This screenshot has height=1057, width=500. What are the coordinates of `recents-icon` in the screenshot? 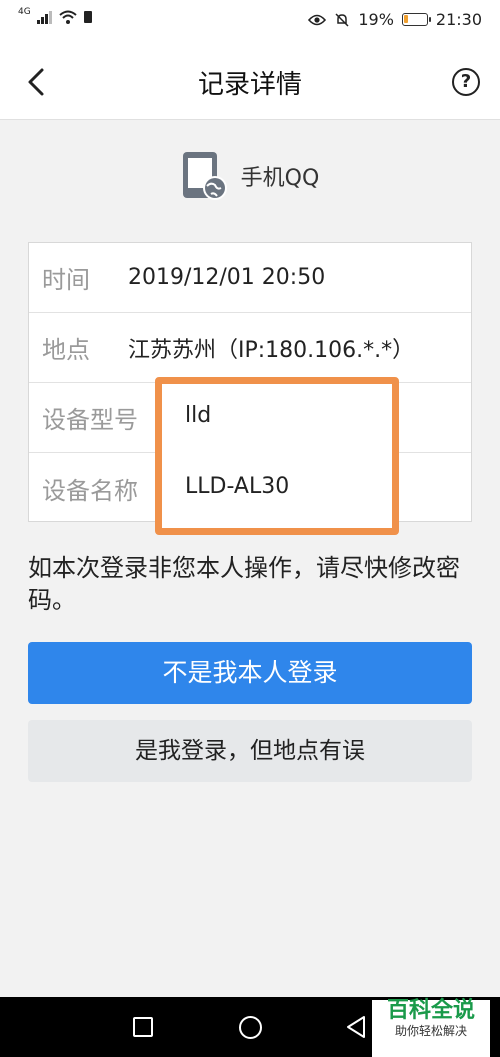 It's located at (143, 1027).